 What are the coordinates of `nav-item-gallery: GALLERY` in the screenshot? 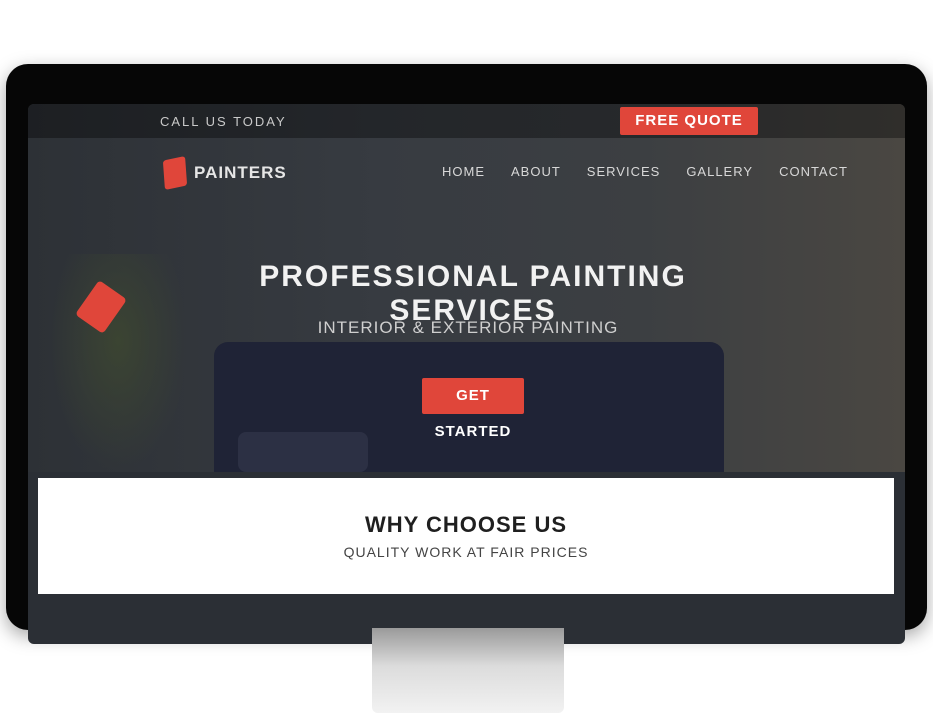 It's located at (719, 171).